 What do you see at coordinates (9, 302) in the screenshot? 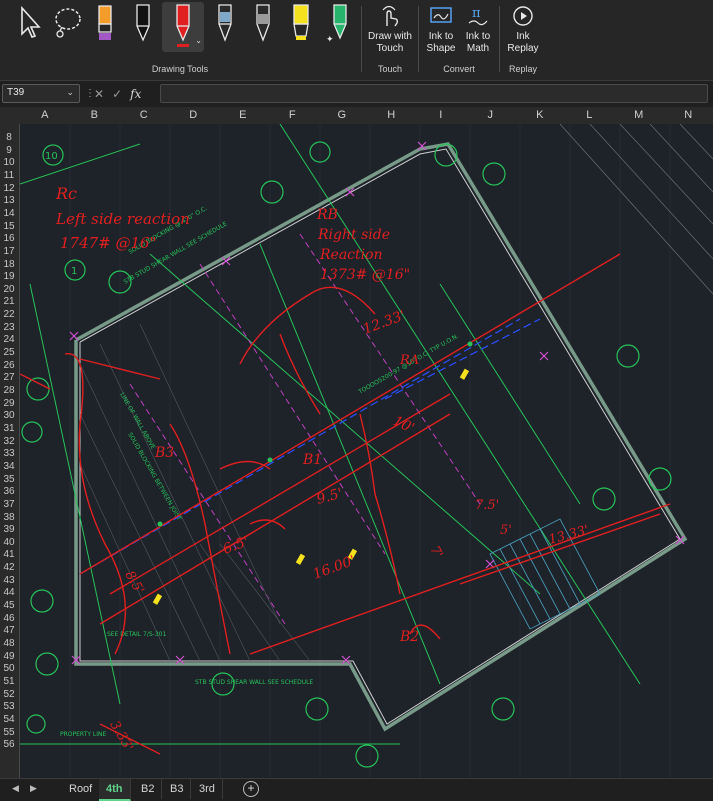
I see `row-header-21: 21` at bounding box center [9, 302].